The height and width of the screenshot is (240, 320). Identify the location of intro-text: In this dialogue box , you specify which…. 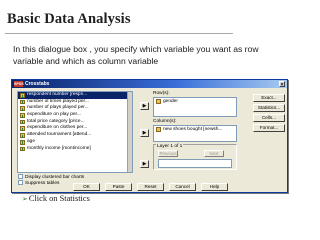
(136, 55).